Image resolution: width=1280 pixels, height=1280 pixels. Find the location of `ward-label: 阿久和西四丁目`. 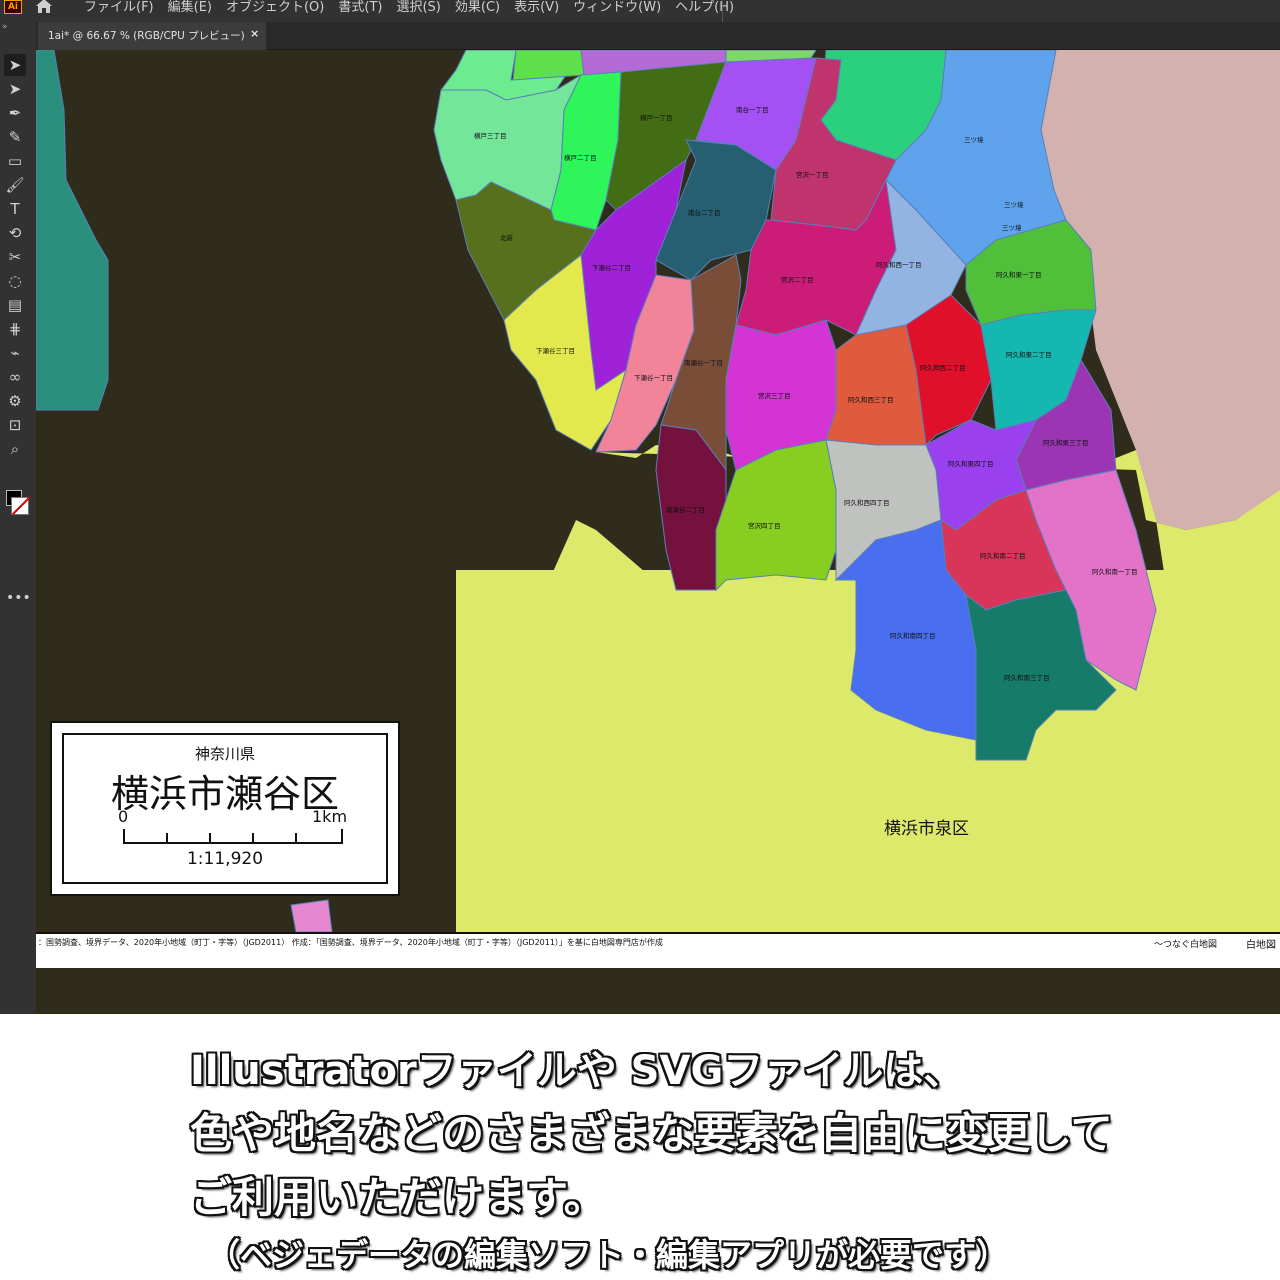

ward-label: 阿久和西四丁目 is located at coordinates (867, 502).